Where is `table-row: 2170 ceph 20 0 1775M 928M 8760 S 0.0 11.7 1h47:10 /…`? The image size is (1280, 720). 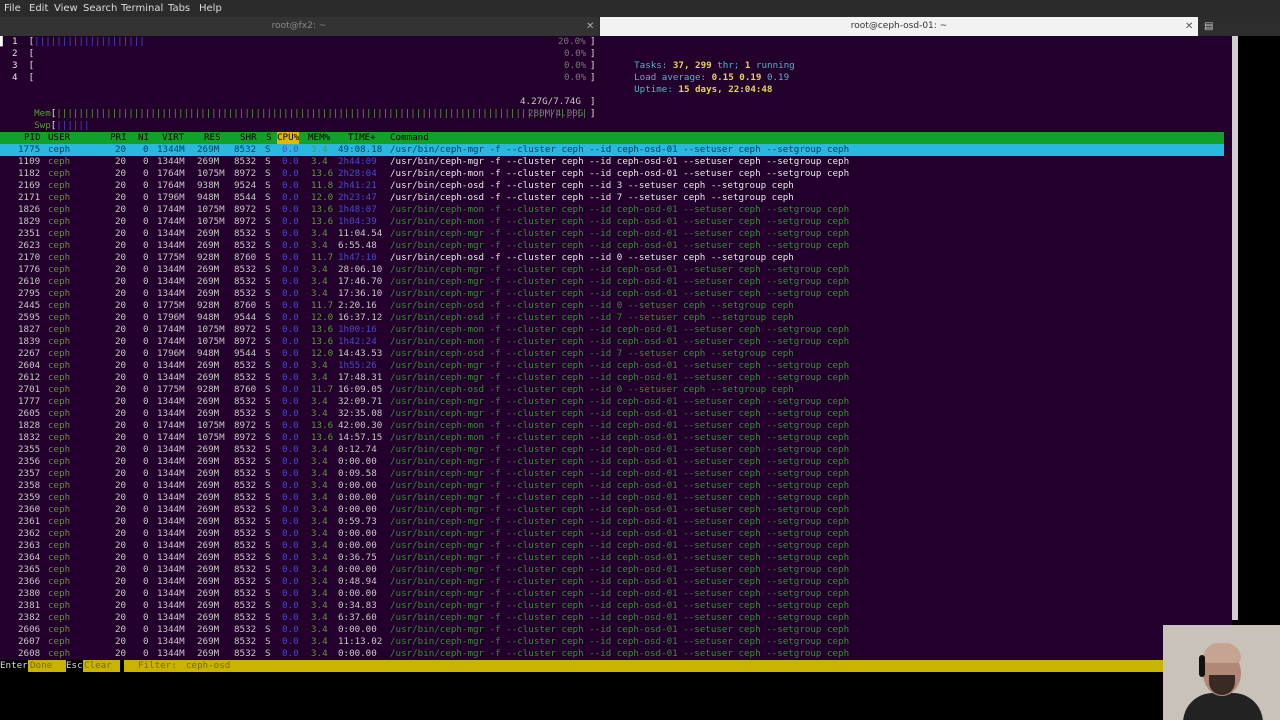
table-row: 2170 ceph 20 0 1775M 928M 8760 S 0.0 11.7 1h47:10 /… is located at coordinates (612, 258).